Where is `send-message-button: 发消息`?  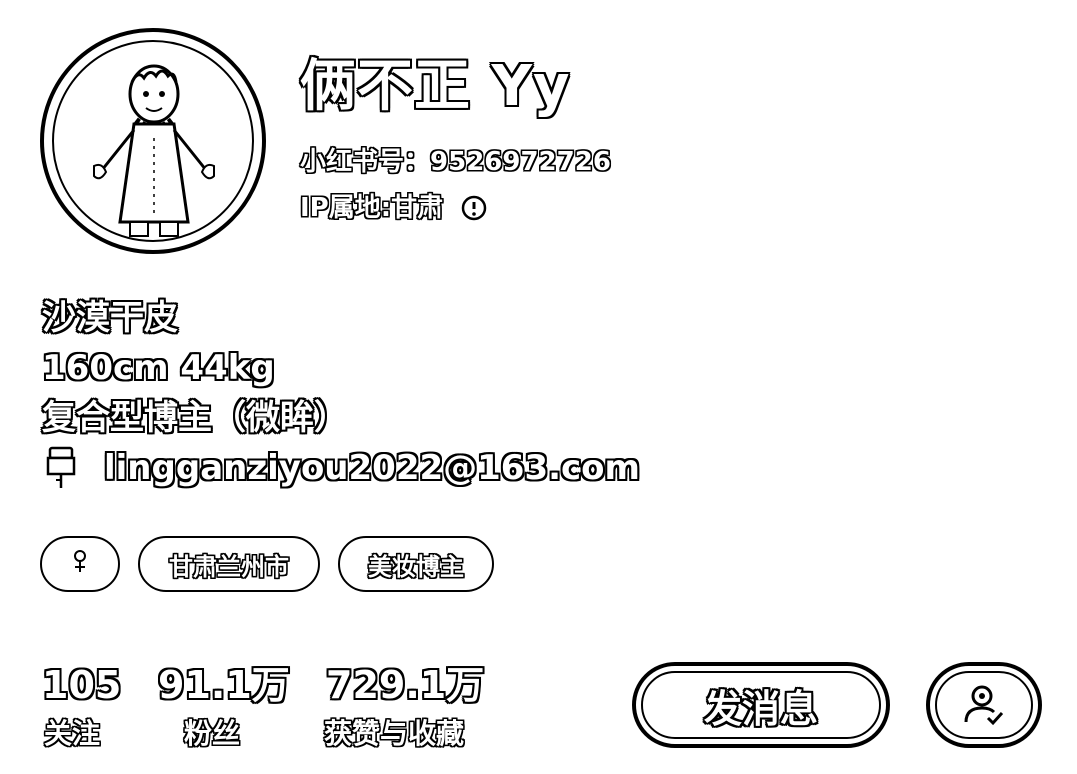 send-message-button: 发消息 is located at coordinates (761, 705).